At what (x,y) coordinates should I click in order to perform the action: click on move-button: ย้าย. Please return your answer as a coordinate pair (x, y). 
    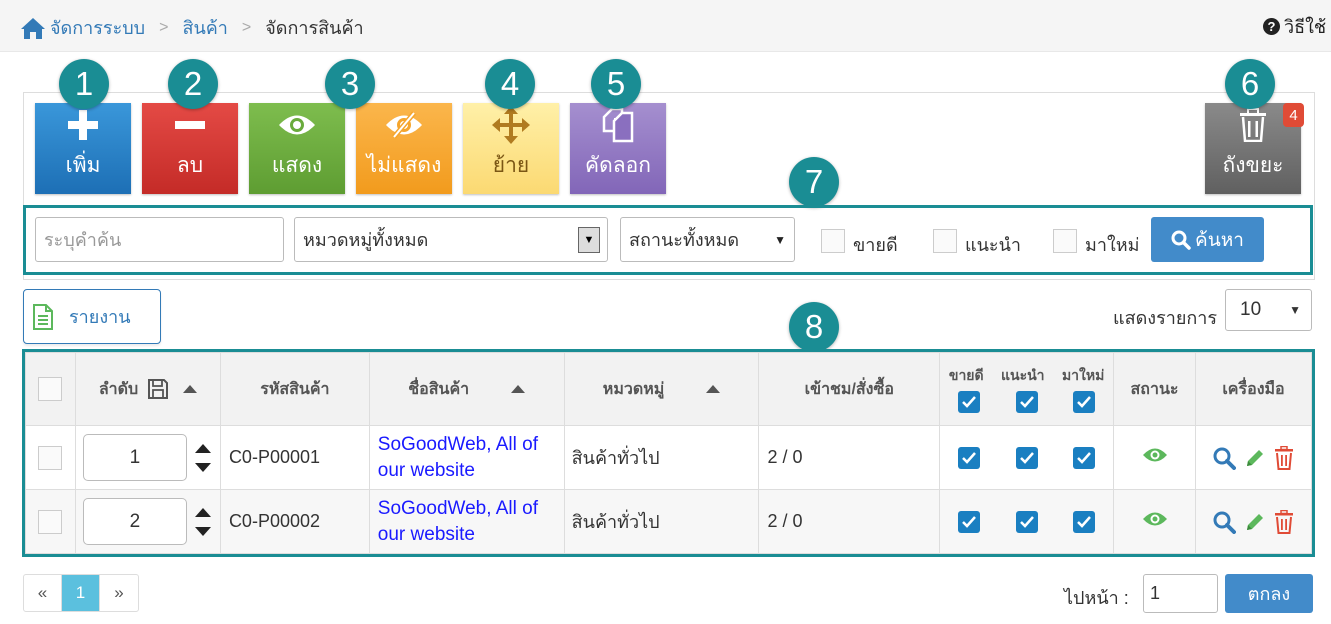
    Looking at the image, I should click on (511, 148).